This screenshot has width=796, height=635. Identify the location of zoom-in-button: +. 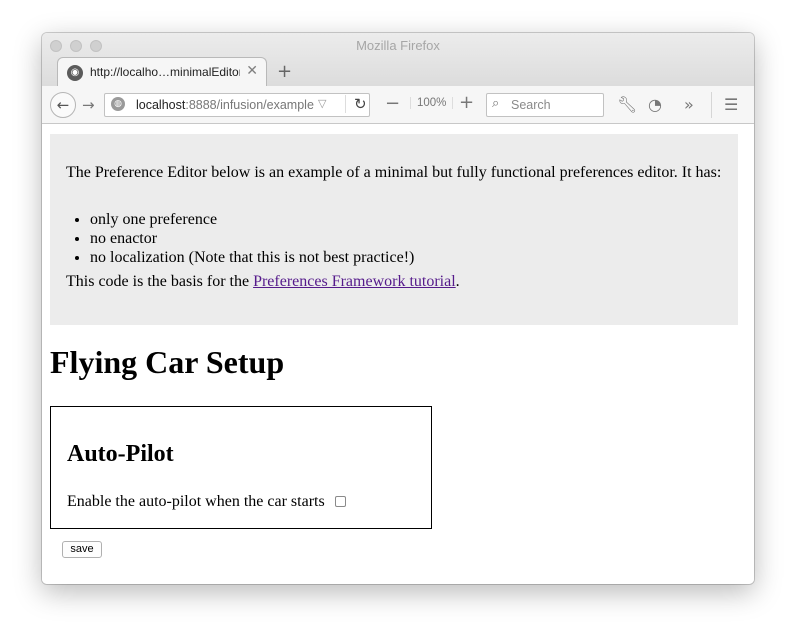
(466, 102).